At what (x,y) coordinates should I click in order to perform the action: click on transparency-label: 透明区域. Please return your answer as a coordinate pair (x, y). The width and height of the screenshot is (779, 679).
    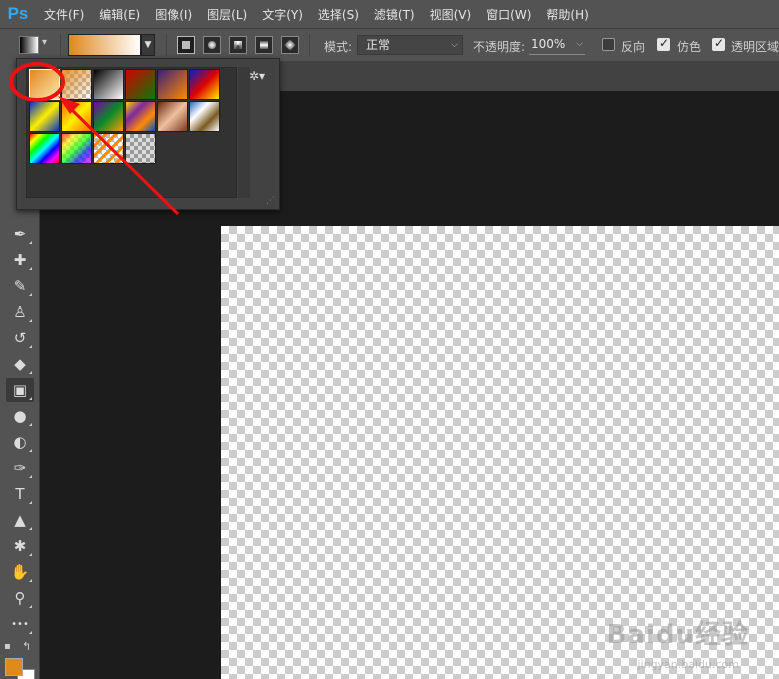
    Looking at the image, I should click on (755, 47).